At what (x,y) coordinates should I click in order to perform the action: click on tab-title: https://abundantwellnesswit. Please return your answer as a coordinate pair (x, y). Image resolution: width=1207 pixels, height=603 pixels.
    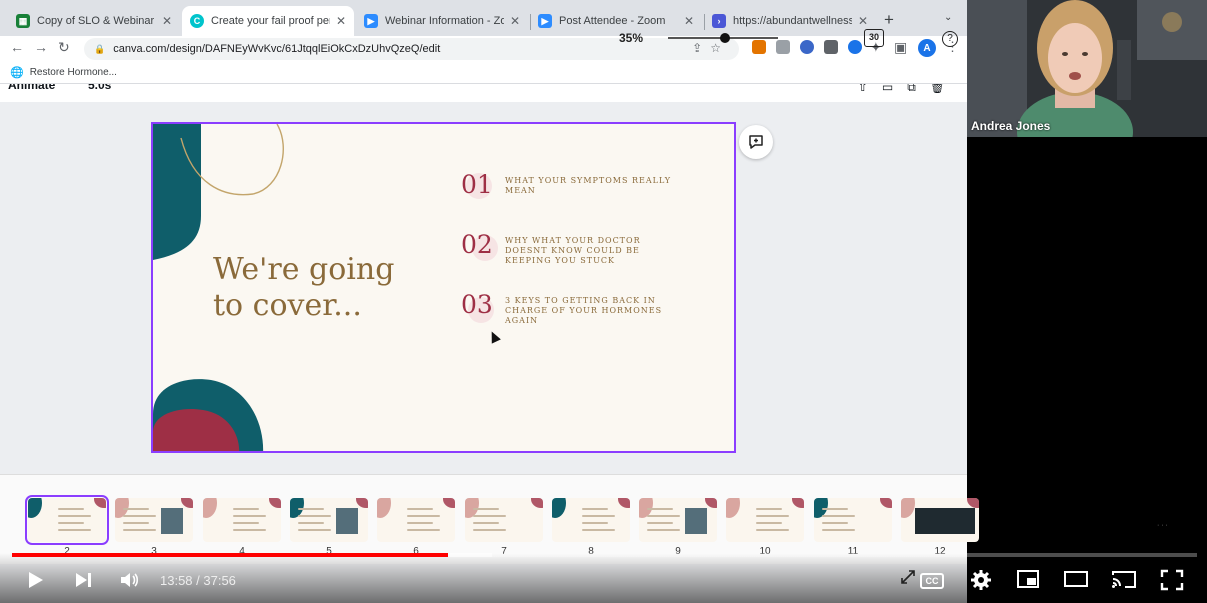
    Looking at the image, I should click on (792, 21).